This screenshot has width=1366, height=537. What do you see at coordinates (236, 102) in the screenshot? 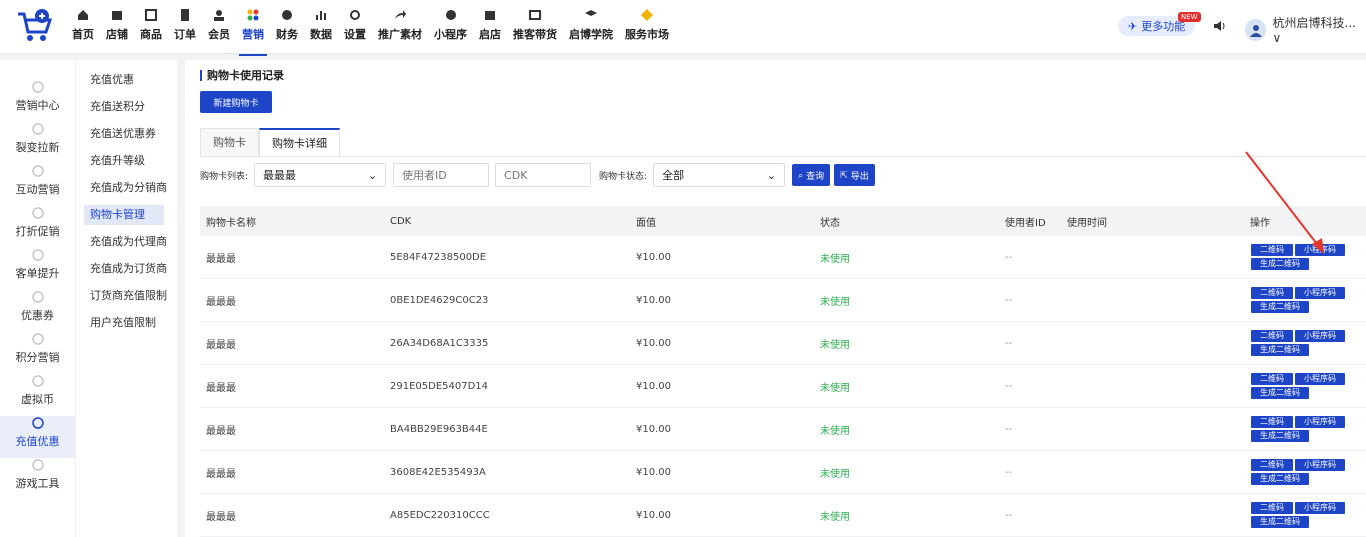
I see `new-card-button: 新建购物卡` at bounding box center [236, 102].